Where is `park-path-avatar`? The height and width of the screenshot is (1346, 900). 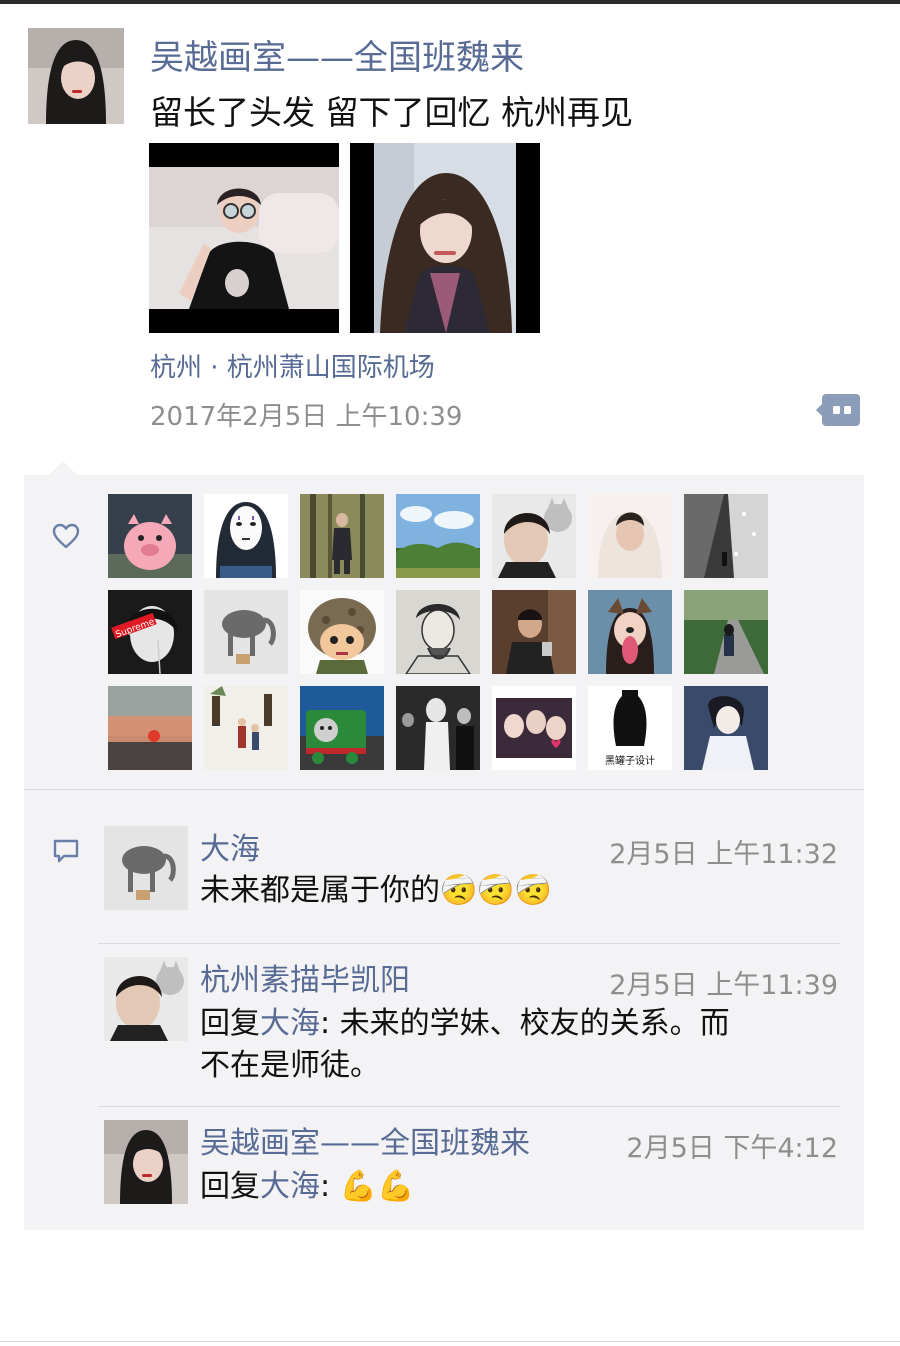 park-path-avatar is located at coordinates (726, 632).